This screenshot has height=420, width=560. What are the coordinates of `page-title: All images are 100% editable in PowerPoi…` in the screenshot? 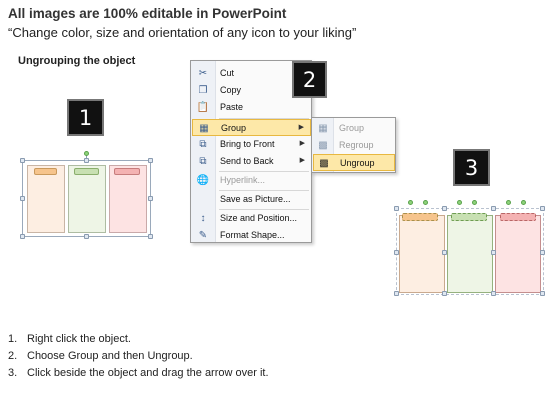 It's located at (147, 13).